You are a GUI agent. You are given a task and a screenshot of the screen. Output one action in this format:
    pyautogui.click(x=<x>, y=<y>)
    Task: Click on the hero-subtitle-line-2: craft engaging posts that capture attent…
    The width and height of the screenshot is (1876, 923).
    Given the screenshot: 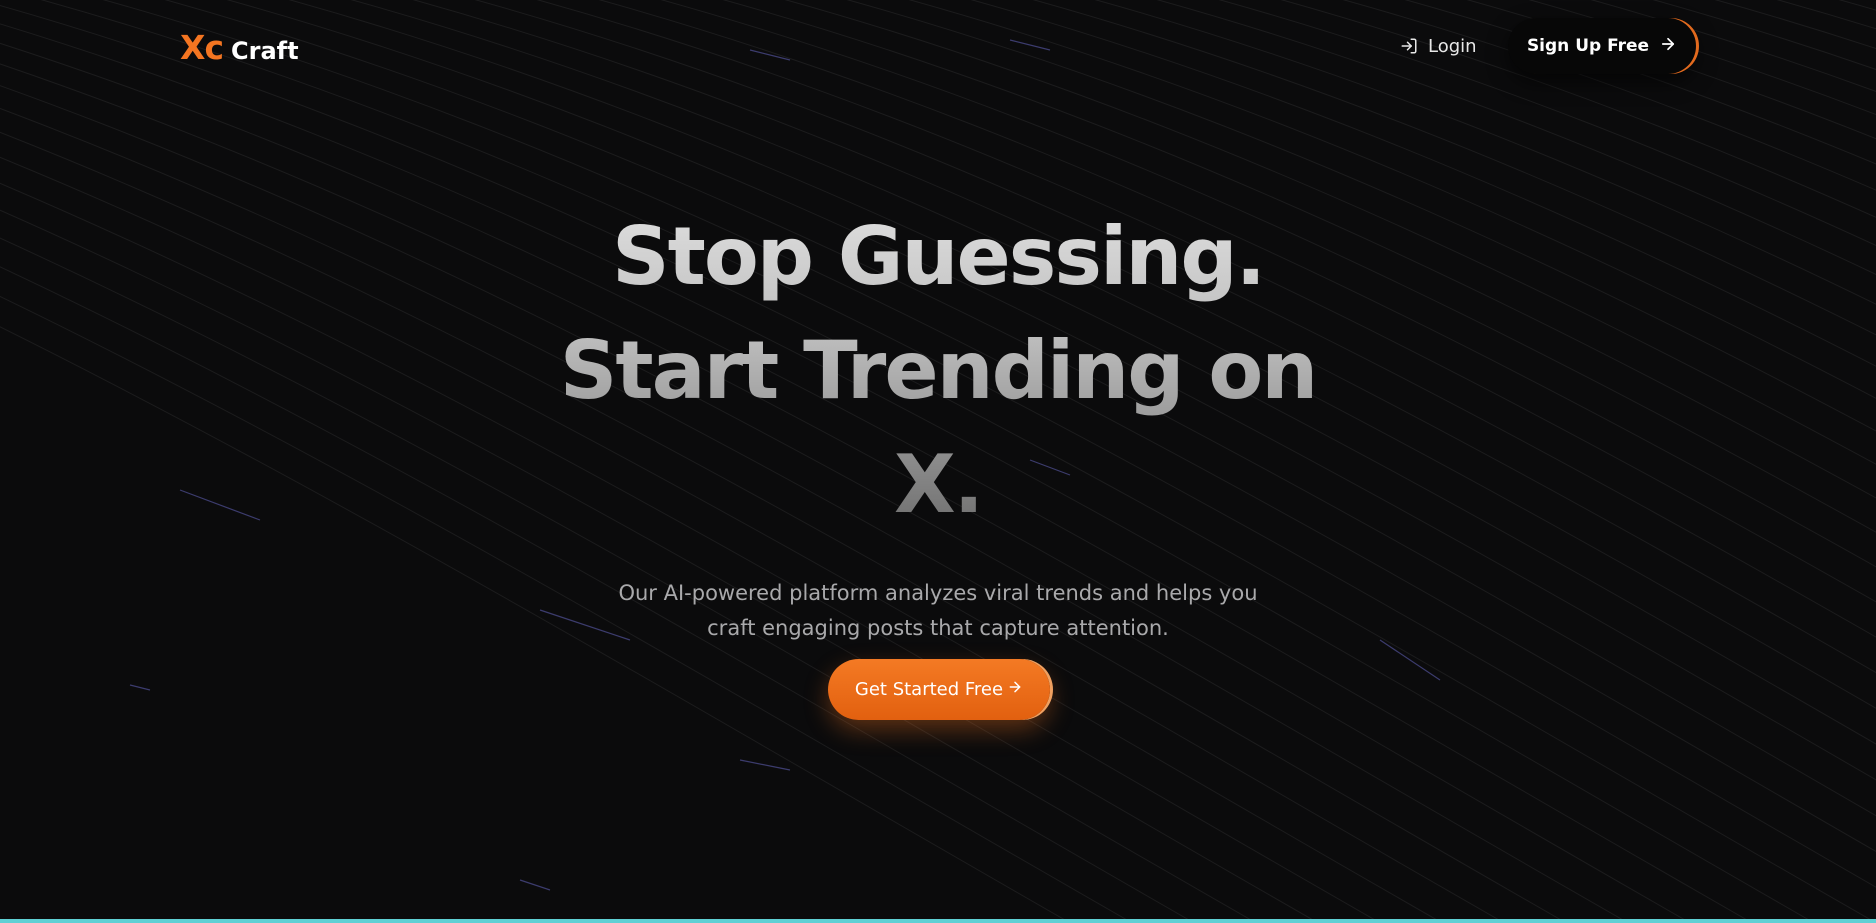 What is the action you would take?
    pyautogui.click(x=938, y=628)
    